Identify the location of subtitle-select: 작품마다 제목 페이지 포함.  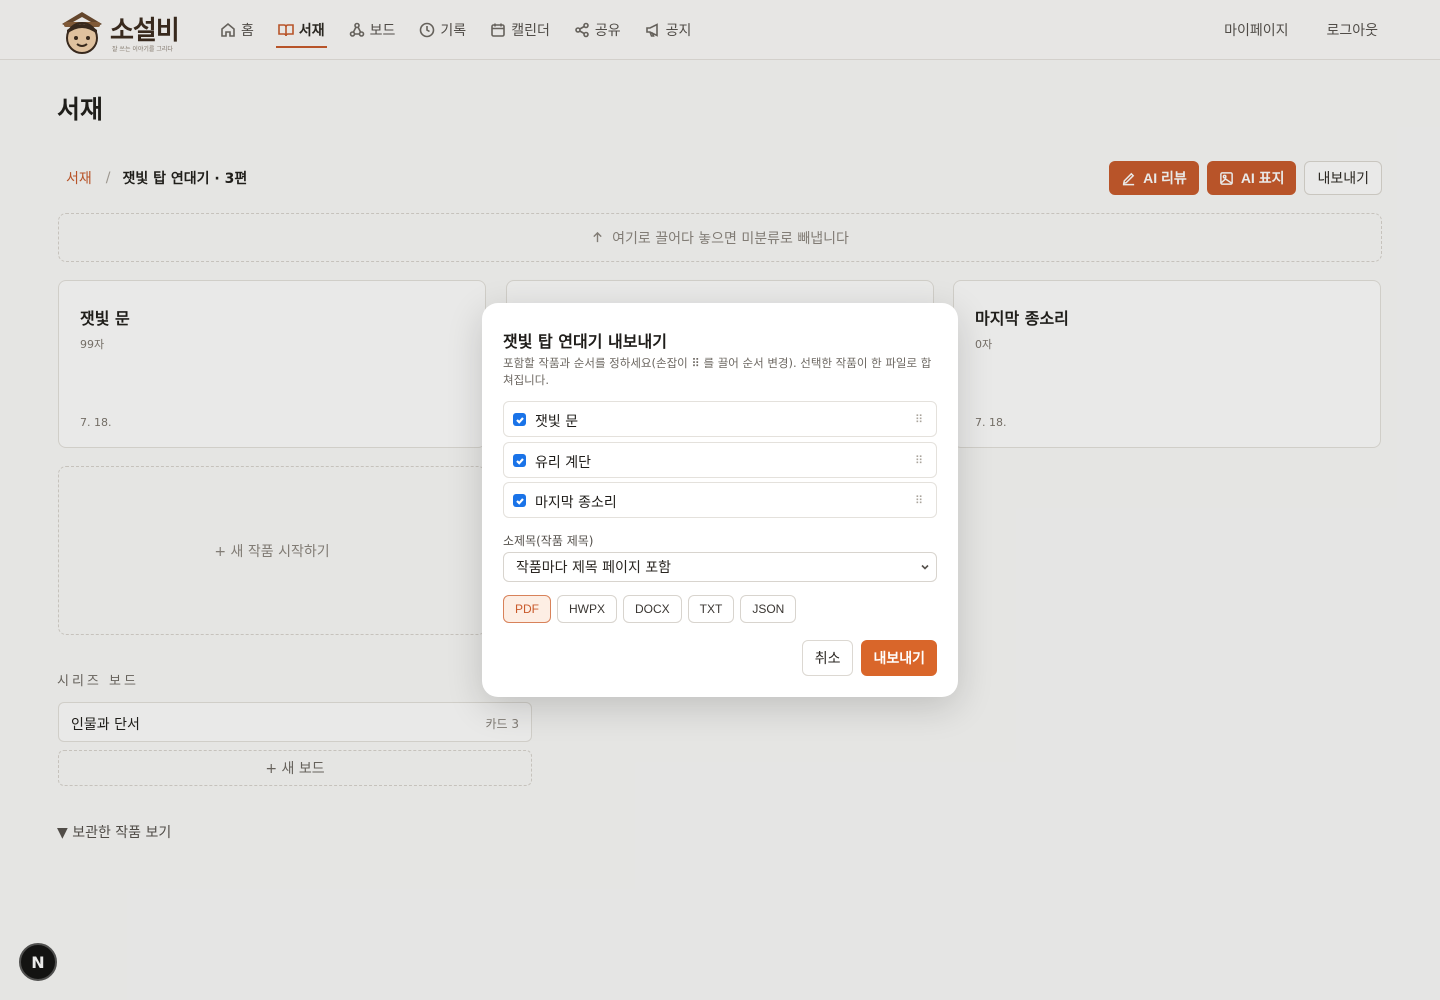
(720, 567).